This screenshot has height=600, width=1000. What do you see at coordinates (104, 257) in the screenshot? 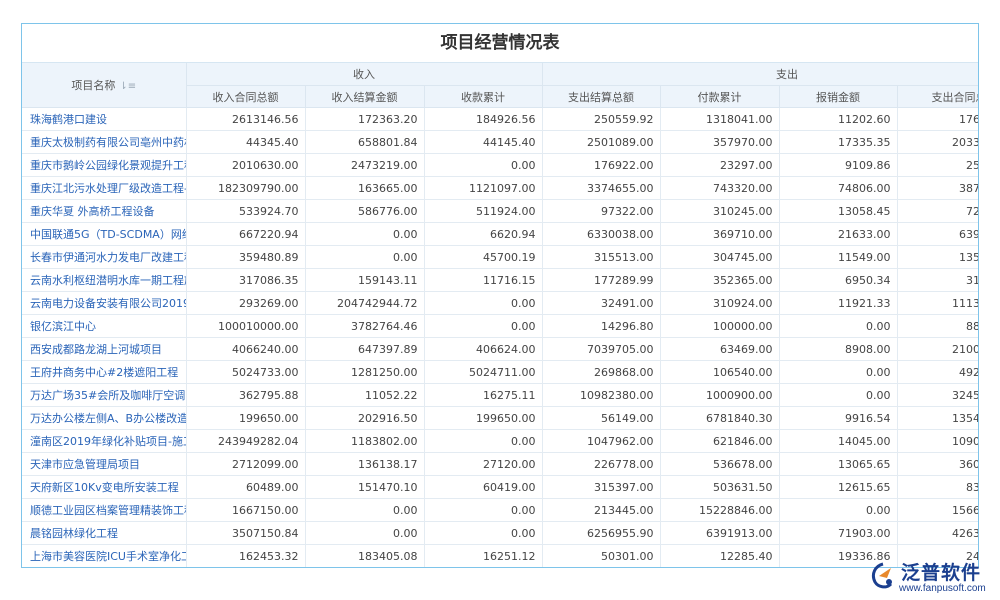
I see `project-name-link: 长春市伊通河水力发电厂改建工程` at bounding box center [104, 257].